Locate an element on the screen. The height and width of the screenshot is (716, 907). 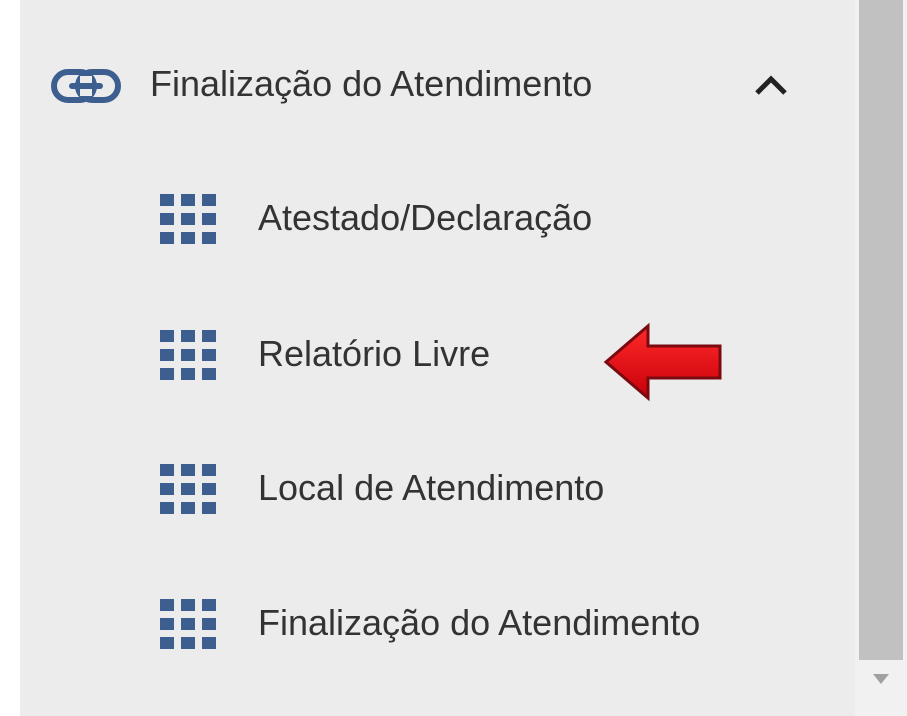
red-arrow-left-icon is located at coordinates (662, 362).